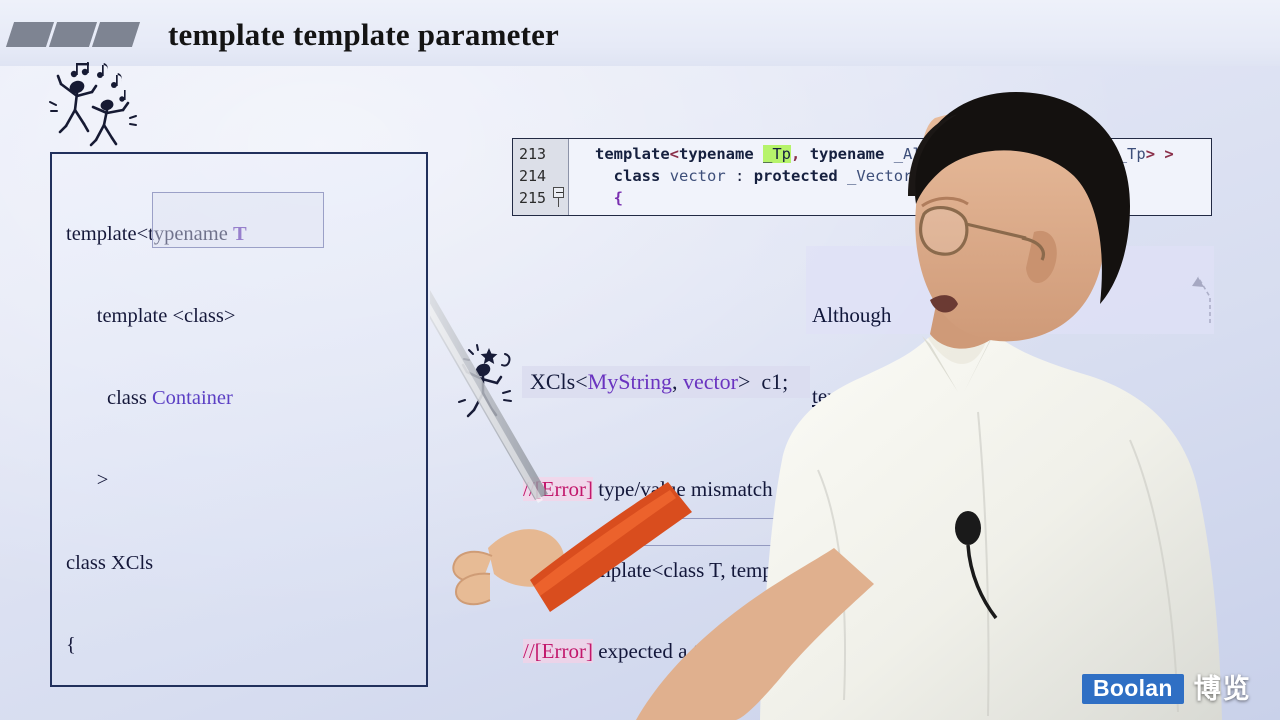  What do you see at coordinates (677, 570) in the screenshot?
I see `error-line: 'template<class T, template<cl` at bounding box center [677, 570].